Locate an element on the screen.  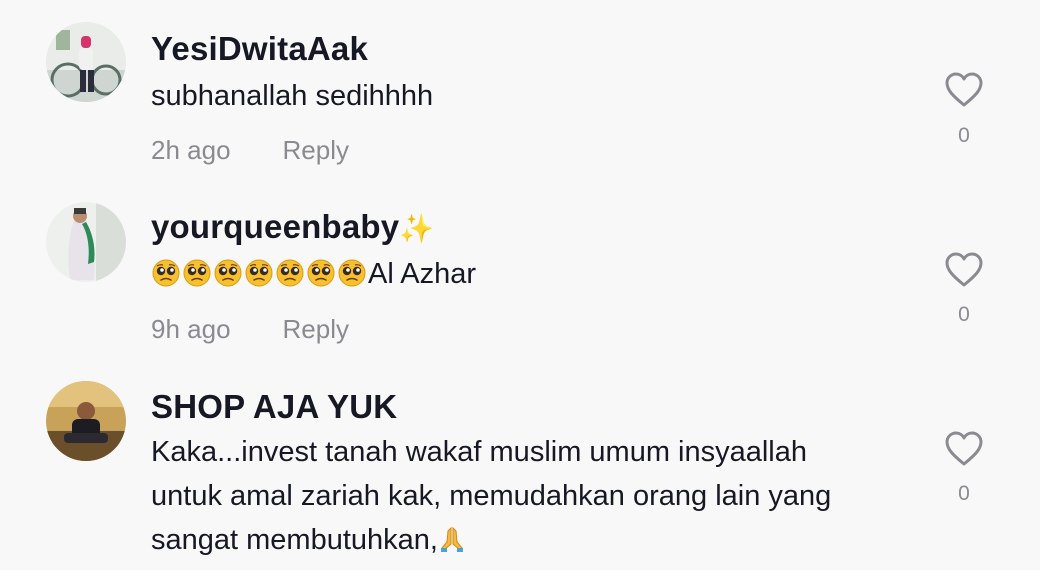
emoji-run is located at coordinates (259, 279).